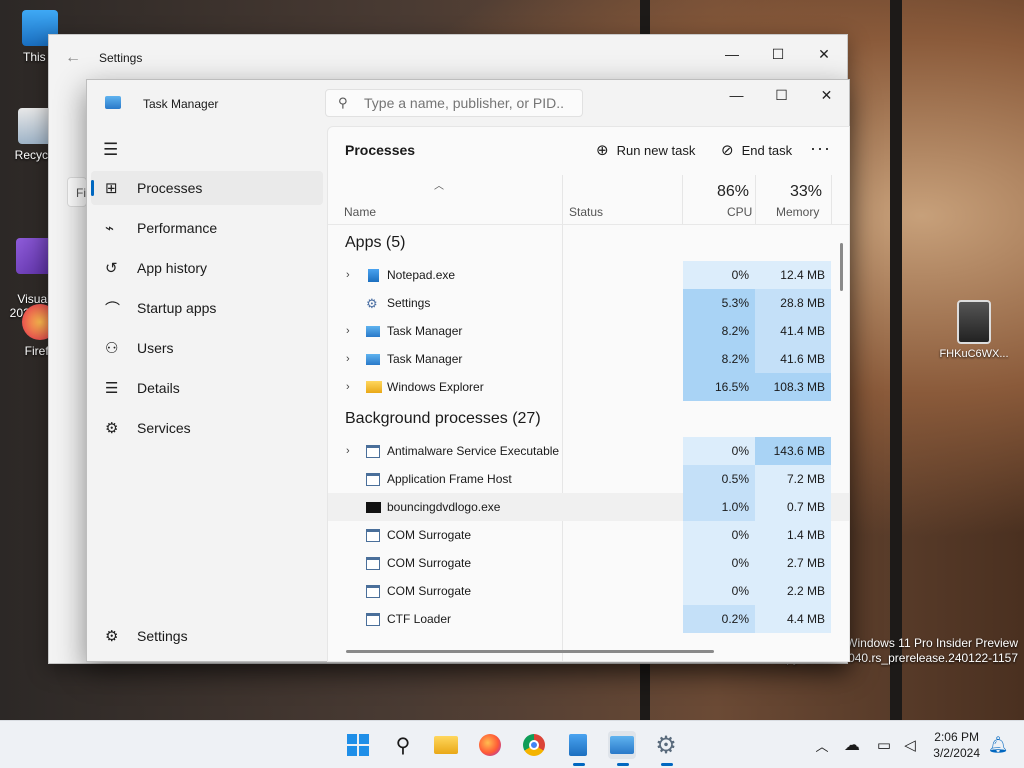  What do you see at coordinates (852, 745) in the screenshot?
I see `network-tray-button: ☁` at bounding box center [852, 745].